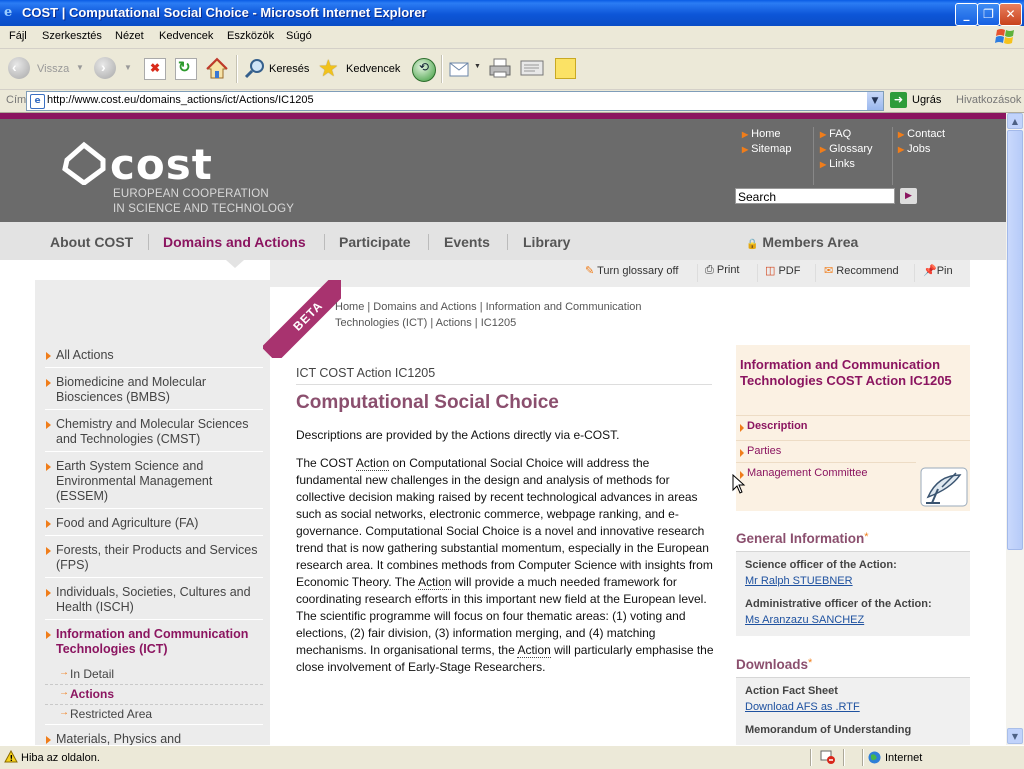 This screenshot has width=1024, height=769. What do you see at coordinates (782, 270) in the screenshot?
I see `pdf-link: ◫ PDF` at bounding box center [782, 270].